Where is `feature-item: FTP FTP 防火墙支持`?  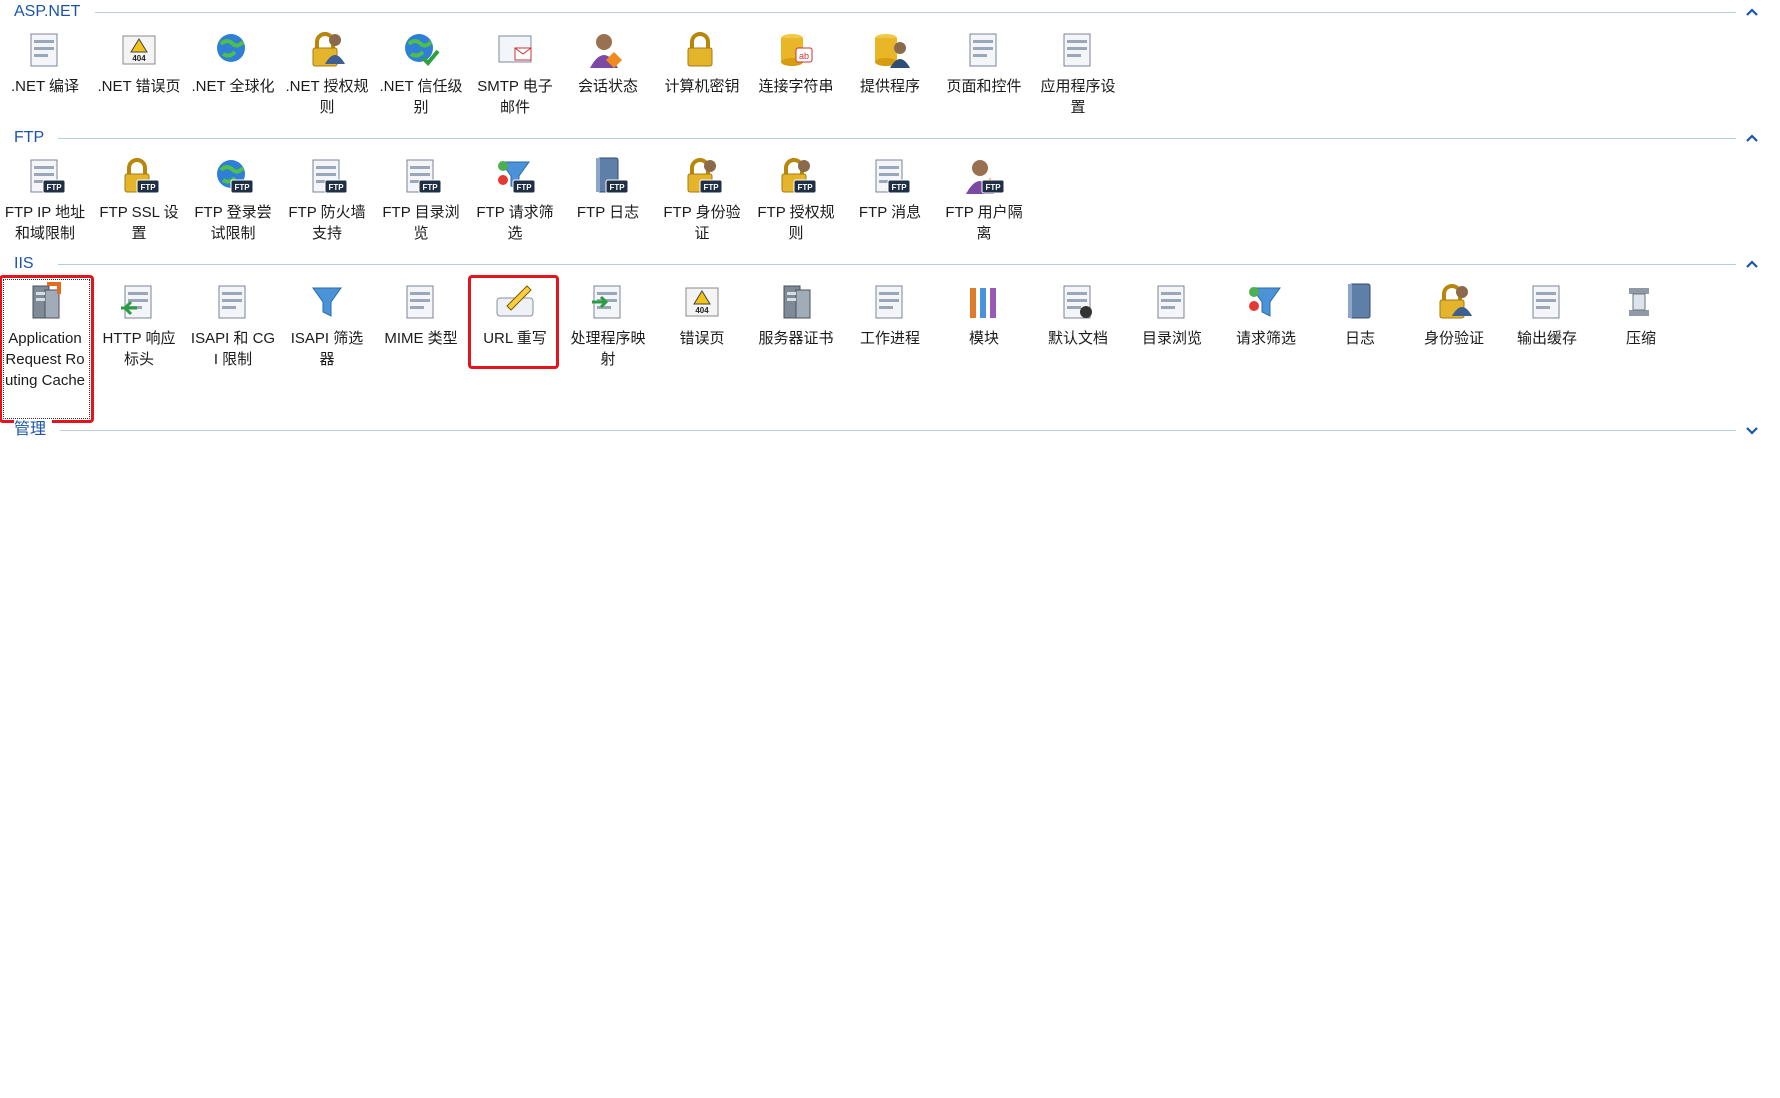
feature-item: FTP FTP 防火墙支持 is located at coordinates (327, 199).